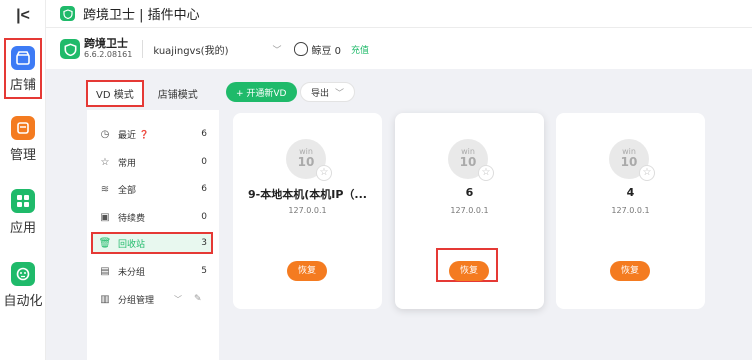 This screenshot has height=360, width=752. Describe the element at coordinates (105, 299) in the screenshot. I see `group-icon: ▥` at that location.